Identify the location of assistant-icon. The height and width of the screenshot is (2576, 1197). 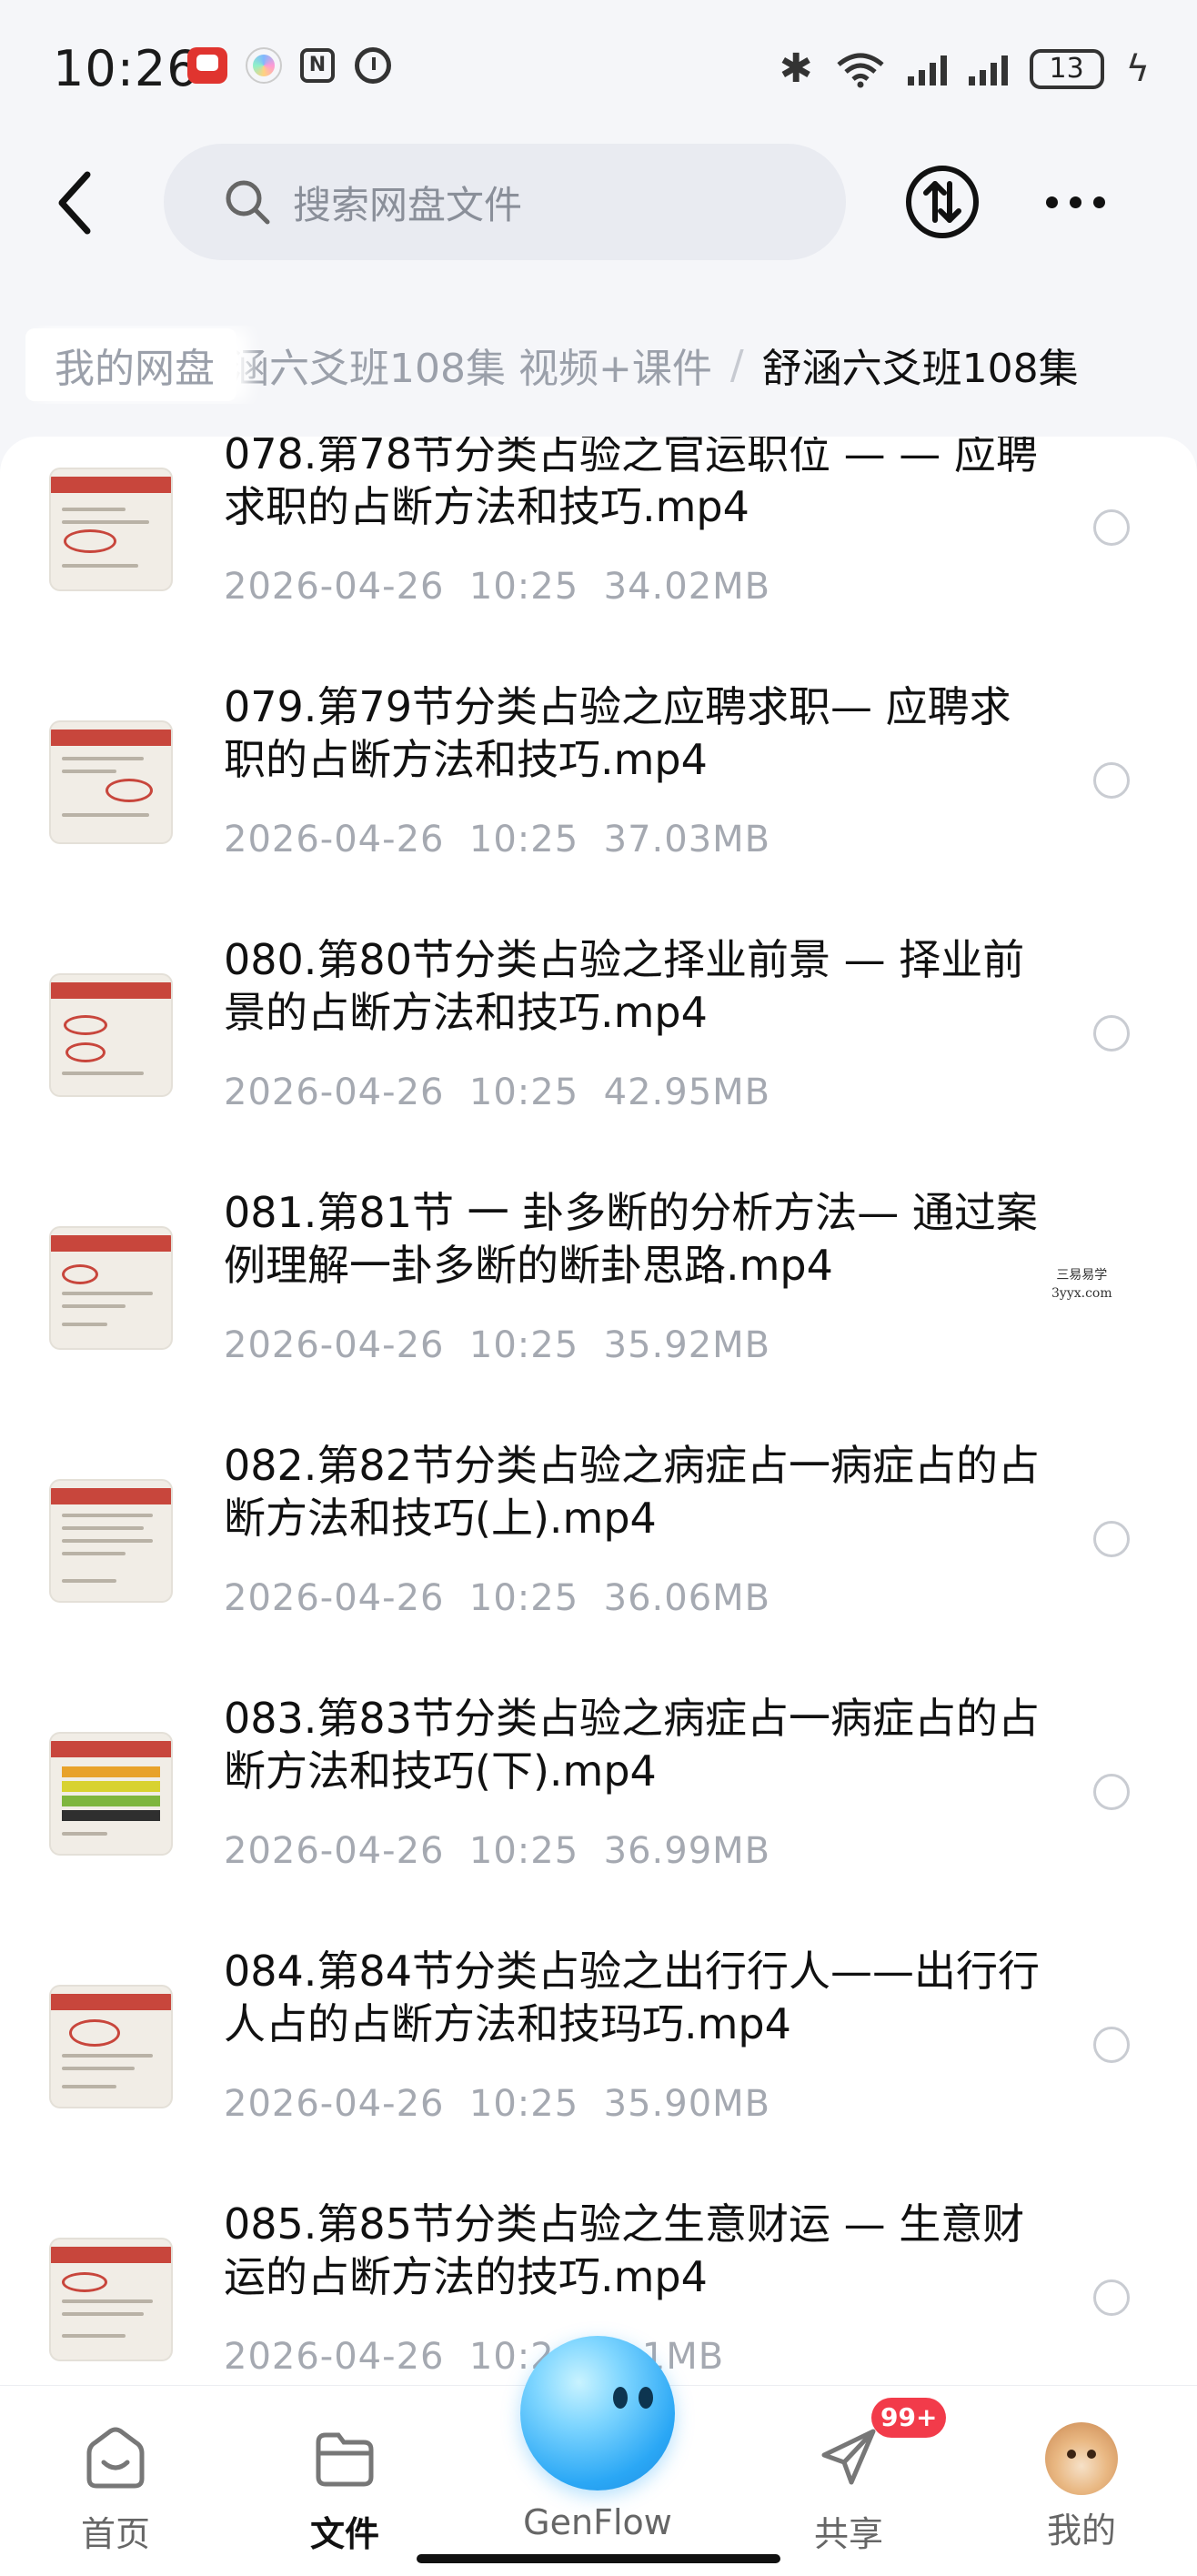
(264, 65).